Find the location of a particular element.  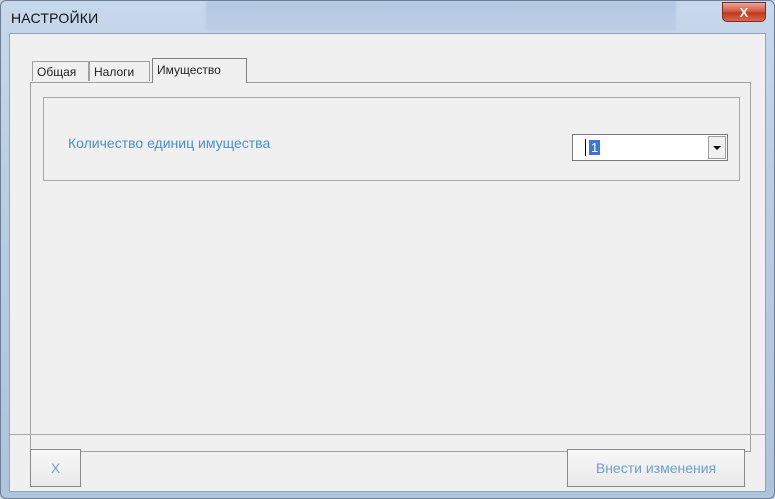

quantity-label: Количество единиц имущества is located at coordinates (169, 143).